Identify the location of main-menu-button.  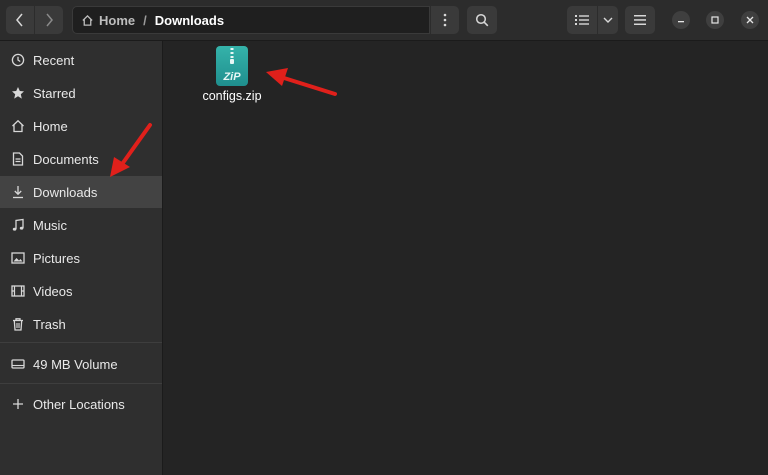
(640, 20).